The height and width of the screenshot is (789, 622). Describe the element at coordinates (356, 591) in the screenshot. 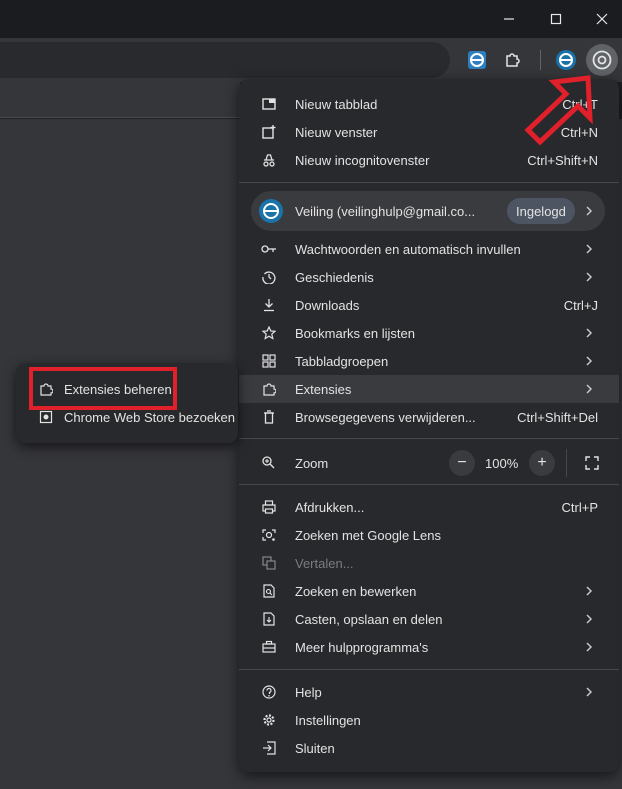

I see `menu-item-label: Zoeken en bewerken` at that location.